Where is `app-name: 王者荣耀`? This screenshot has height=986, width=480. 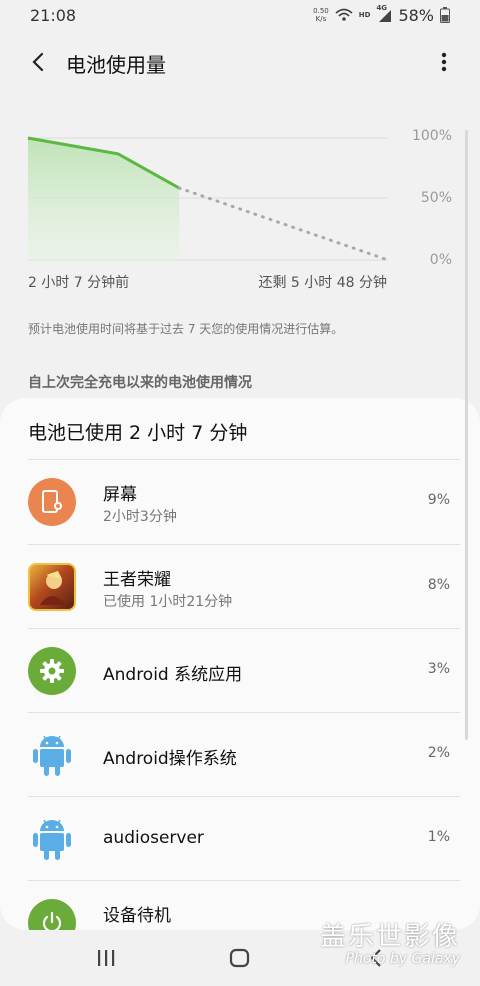 app-name: 王者荣耀 is located at coordinates (137, 580).